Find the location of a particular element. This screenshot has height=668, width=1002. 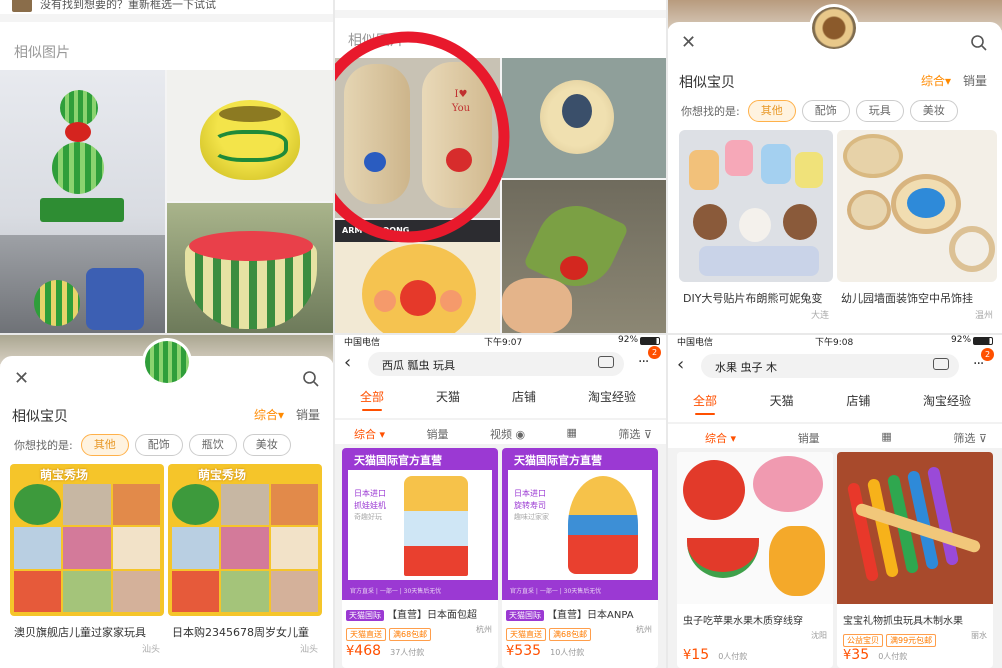

tmall-global-badge: 天猫国际 is located at coordinates (525, 615).